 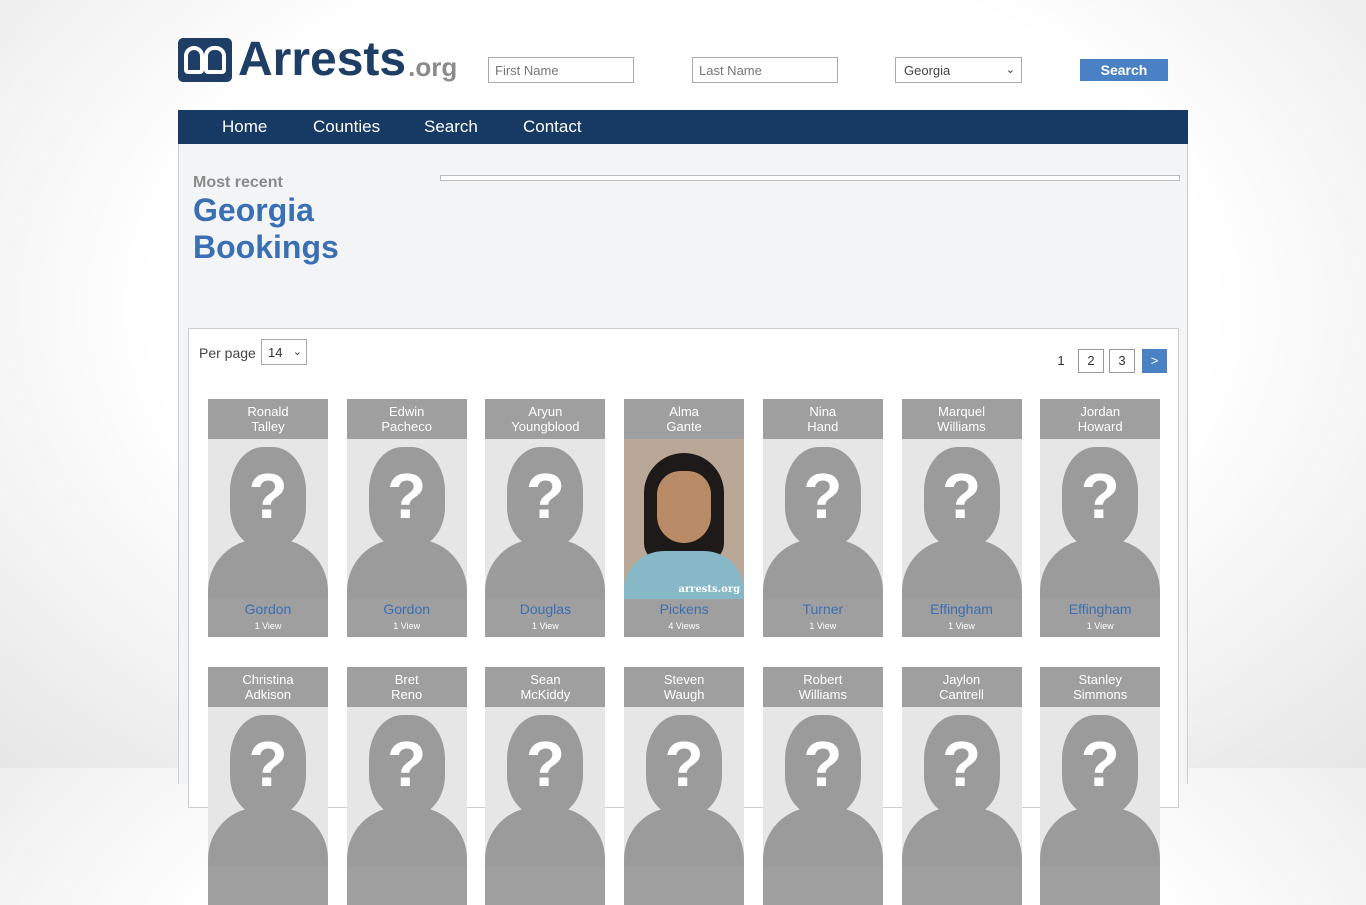 I want to click on booking-name: Steven Waugh, so click(x=684, y=687).